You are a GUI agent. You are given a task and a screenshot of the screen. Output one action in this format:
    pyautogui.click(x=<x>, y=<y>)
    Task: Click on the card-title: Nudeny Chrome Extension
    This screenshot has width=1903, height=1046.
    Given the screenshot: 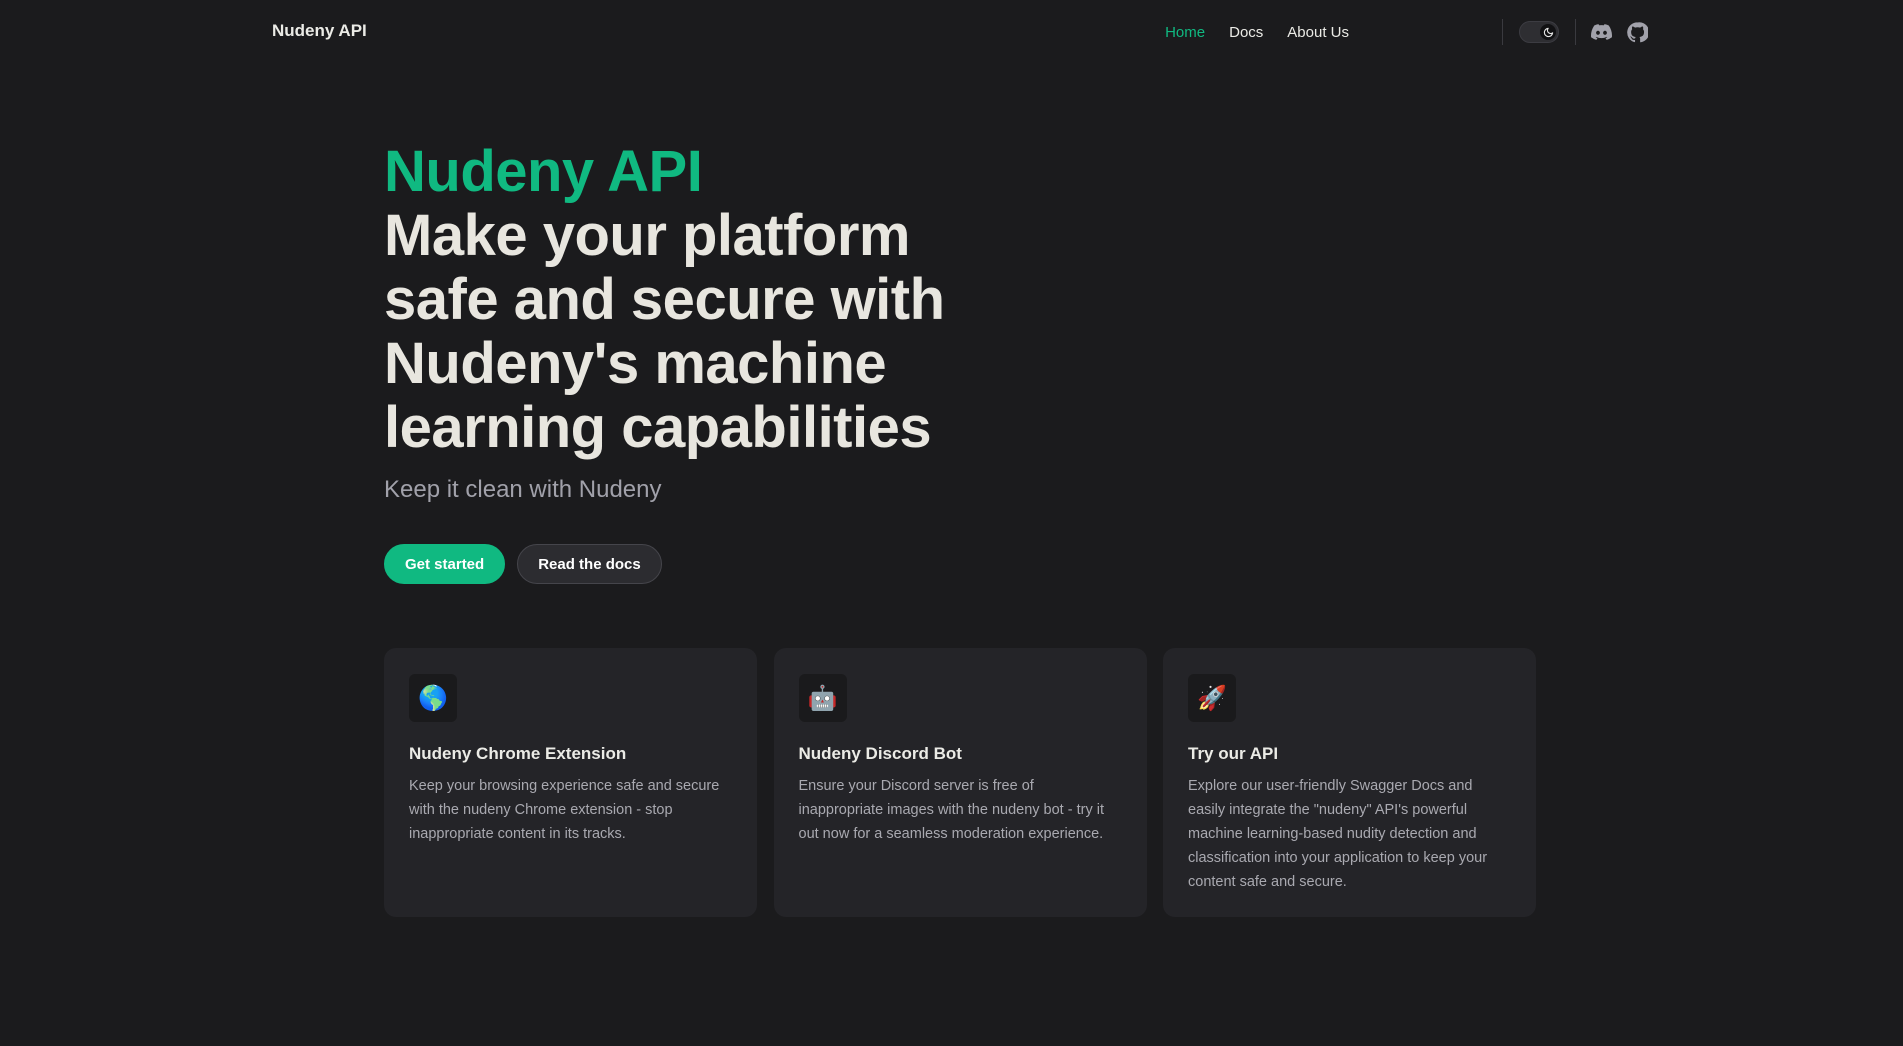 What is the action you would take?
    pyautogui.click(x=518, y=753)
    